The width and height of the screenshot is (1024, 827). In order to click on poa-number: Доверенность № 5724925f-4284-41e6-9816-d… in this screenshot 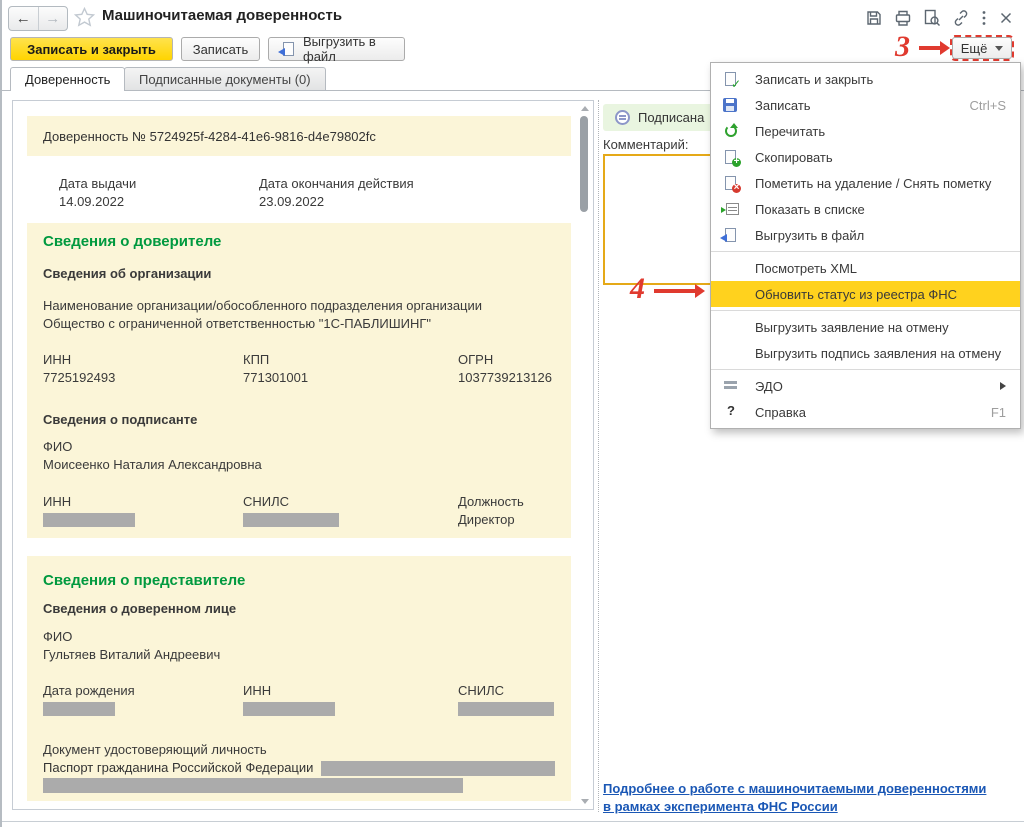, I will do `click(209, 136)`.